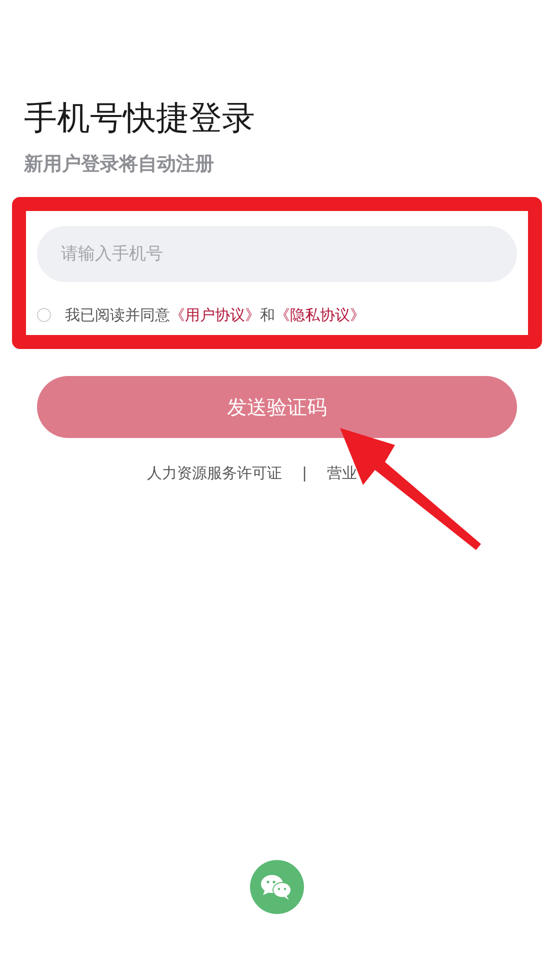 This screenshot has width=554, height=957. I want to click on wechat-login-button, so click(277, 887).